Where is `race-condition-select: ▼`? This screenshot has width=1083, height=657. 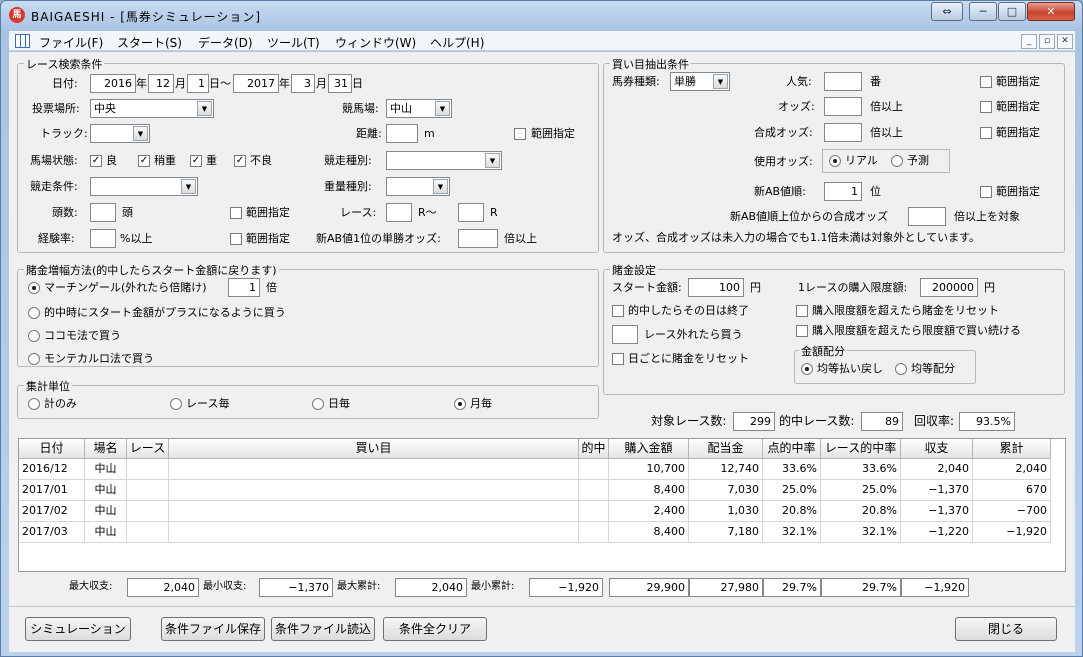
race-condition-select: ▼ is located at coordinates (144, 186).